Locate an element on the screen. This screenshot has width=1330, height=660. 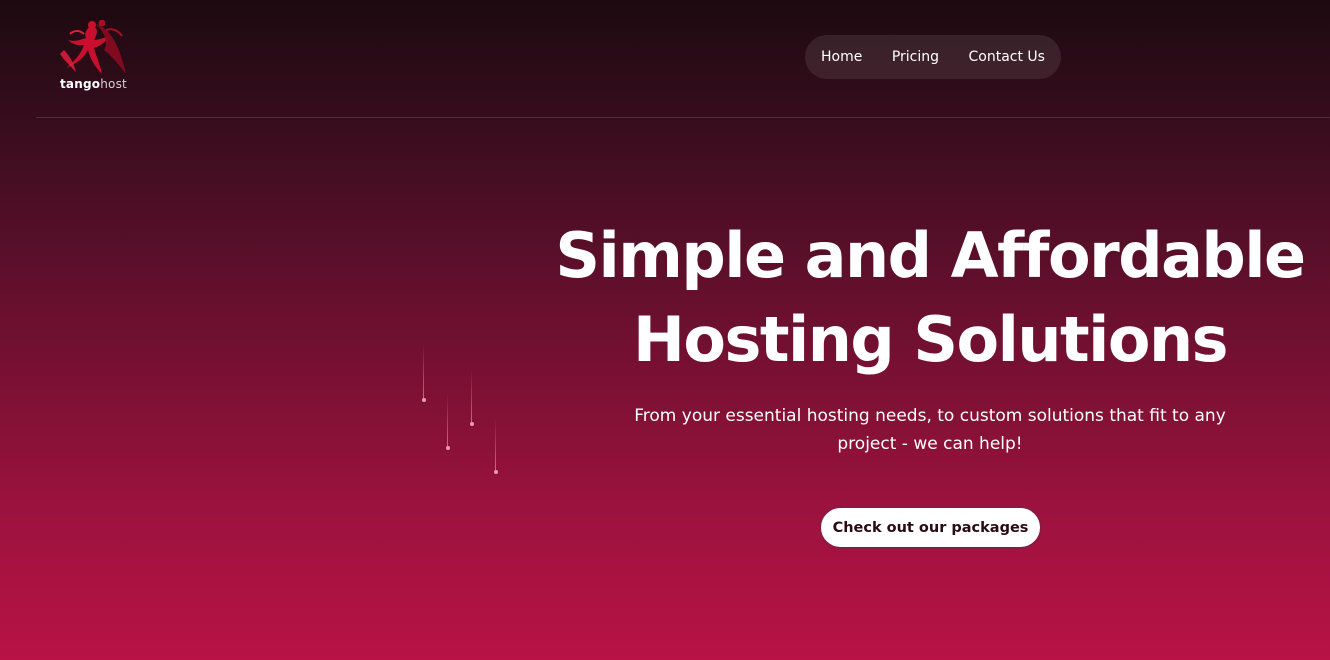
brand-logo: tangohost is located at coordinates (92, 57).